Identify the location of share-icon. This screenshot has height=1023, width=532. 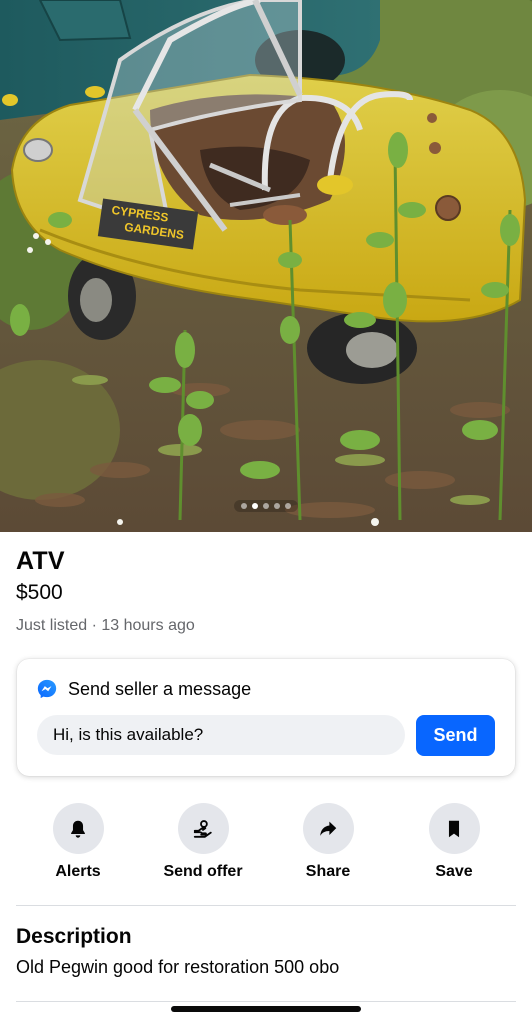
(328, 828).